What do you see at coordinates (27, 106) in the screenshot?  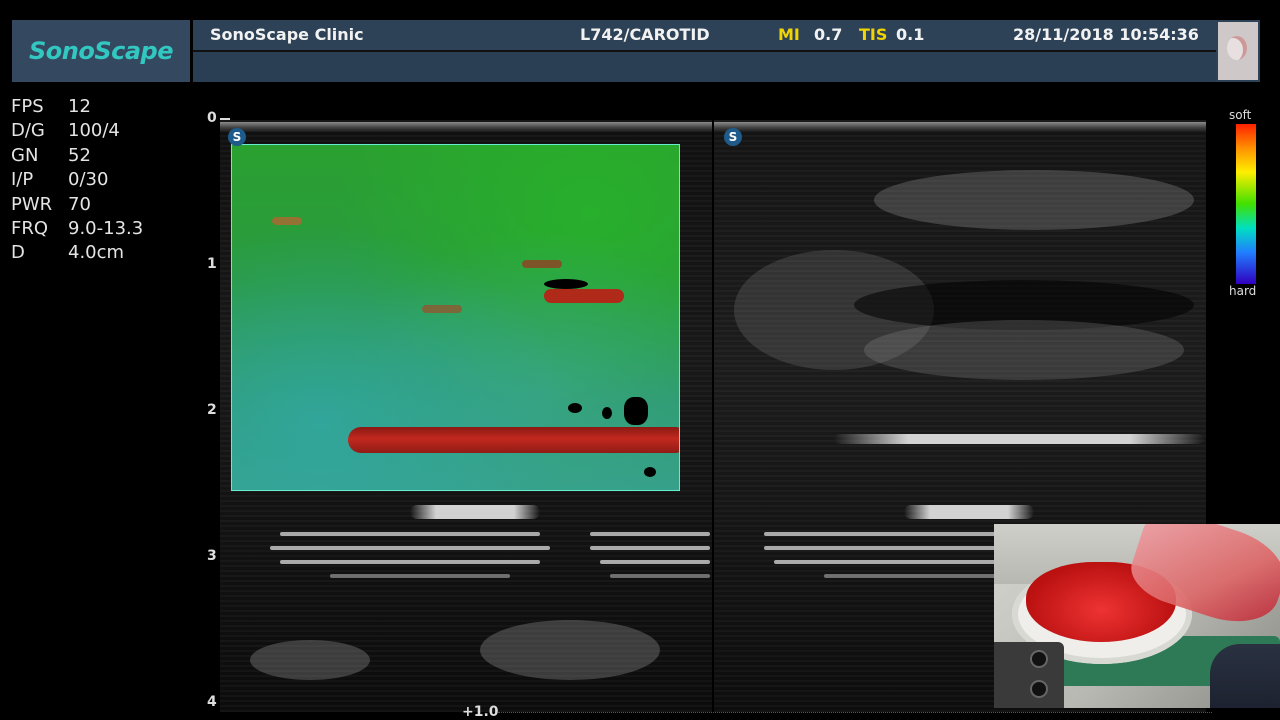 I see `param-key: FPS` at bounding box center [27, 106].